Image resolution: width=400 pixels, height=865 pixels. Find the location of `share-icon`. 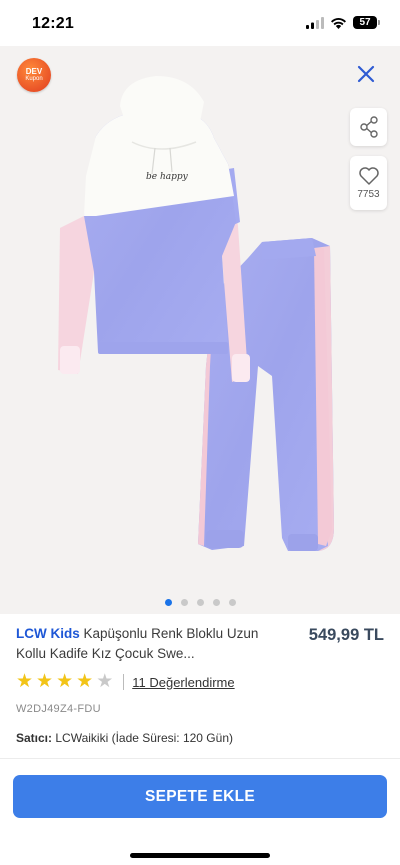

share-icon is located at coordinates (368, 127).